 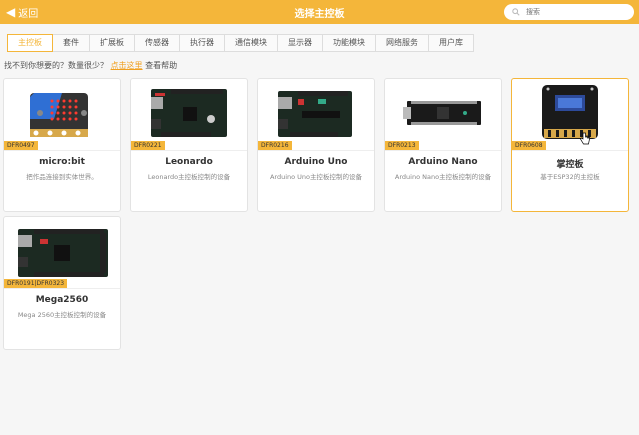 I want to click on board-description: 基于ESP32的主控板, so click(x=570, y=177).